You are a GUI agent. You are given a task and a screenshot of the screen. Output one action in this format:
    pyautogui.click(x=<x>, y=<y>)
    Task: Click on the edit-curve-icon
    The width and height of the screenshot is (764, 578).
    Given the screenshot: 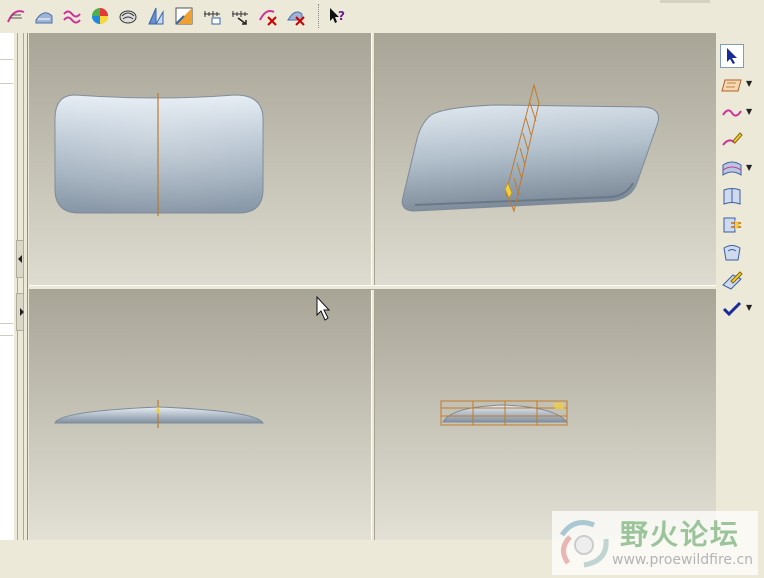 What is the action you would take?
    pyautogui.click(x=732, y=141)
    